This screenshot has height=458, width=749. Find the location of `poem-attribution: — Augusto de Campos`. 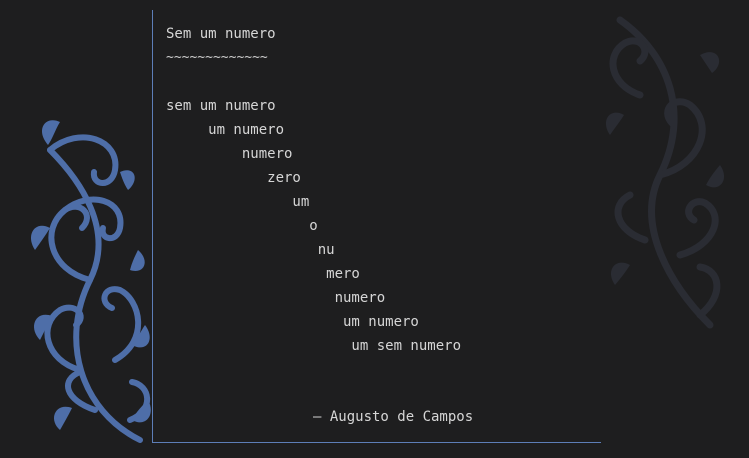

poem-attribution: — Augusto de Campos is located at coordinates (393, 417).